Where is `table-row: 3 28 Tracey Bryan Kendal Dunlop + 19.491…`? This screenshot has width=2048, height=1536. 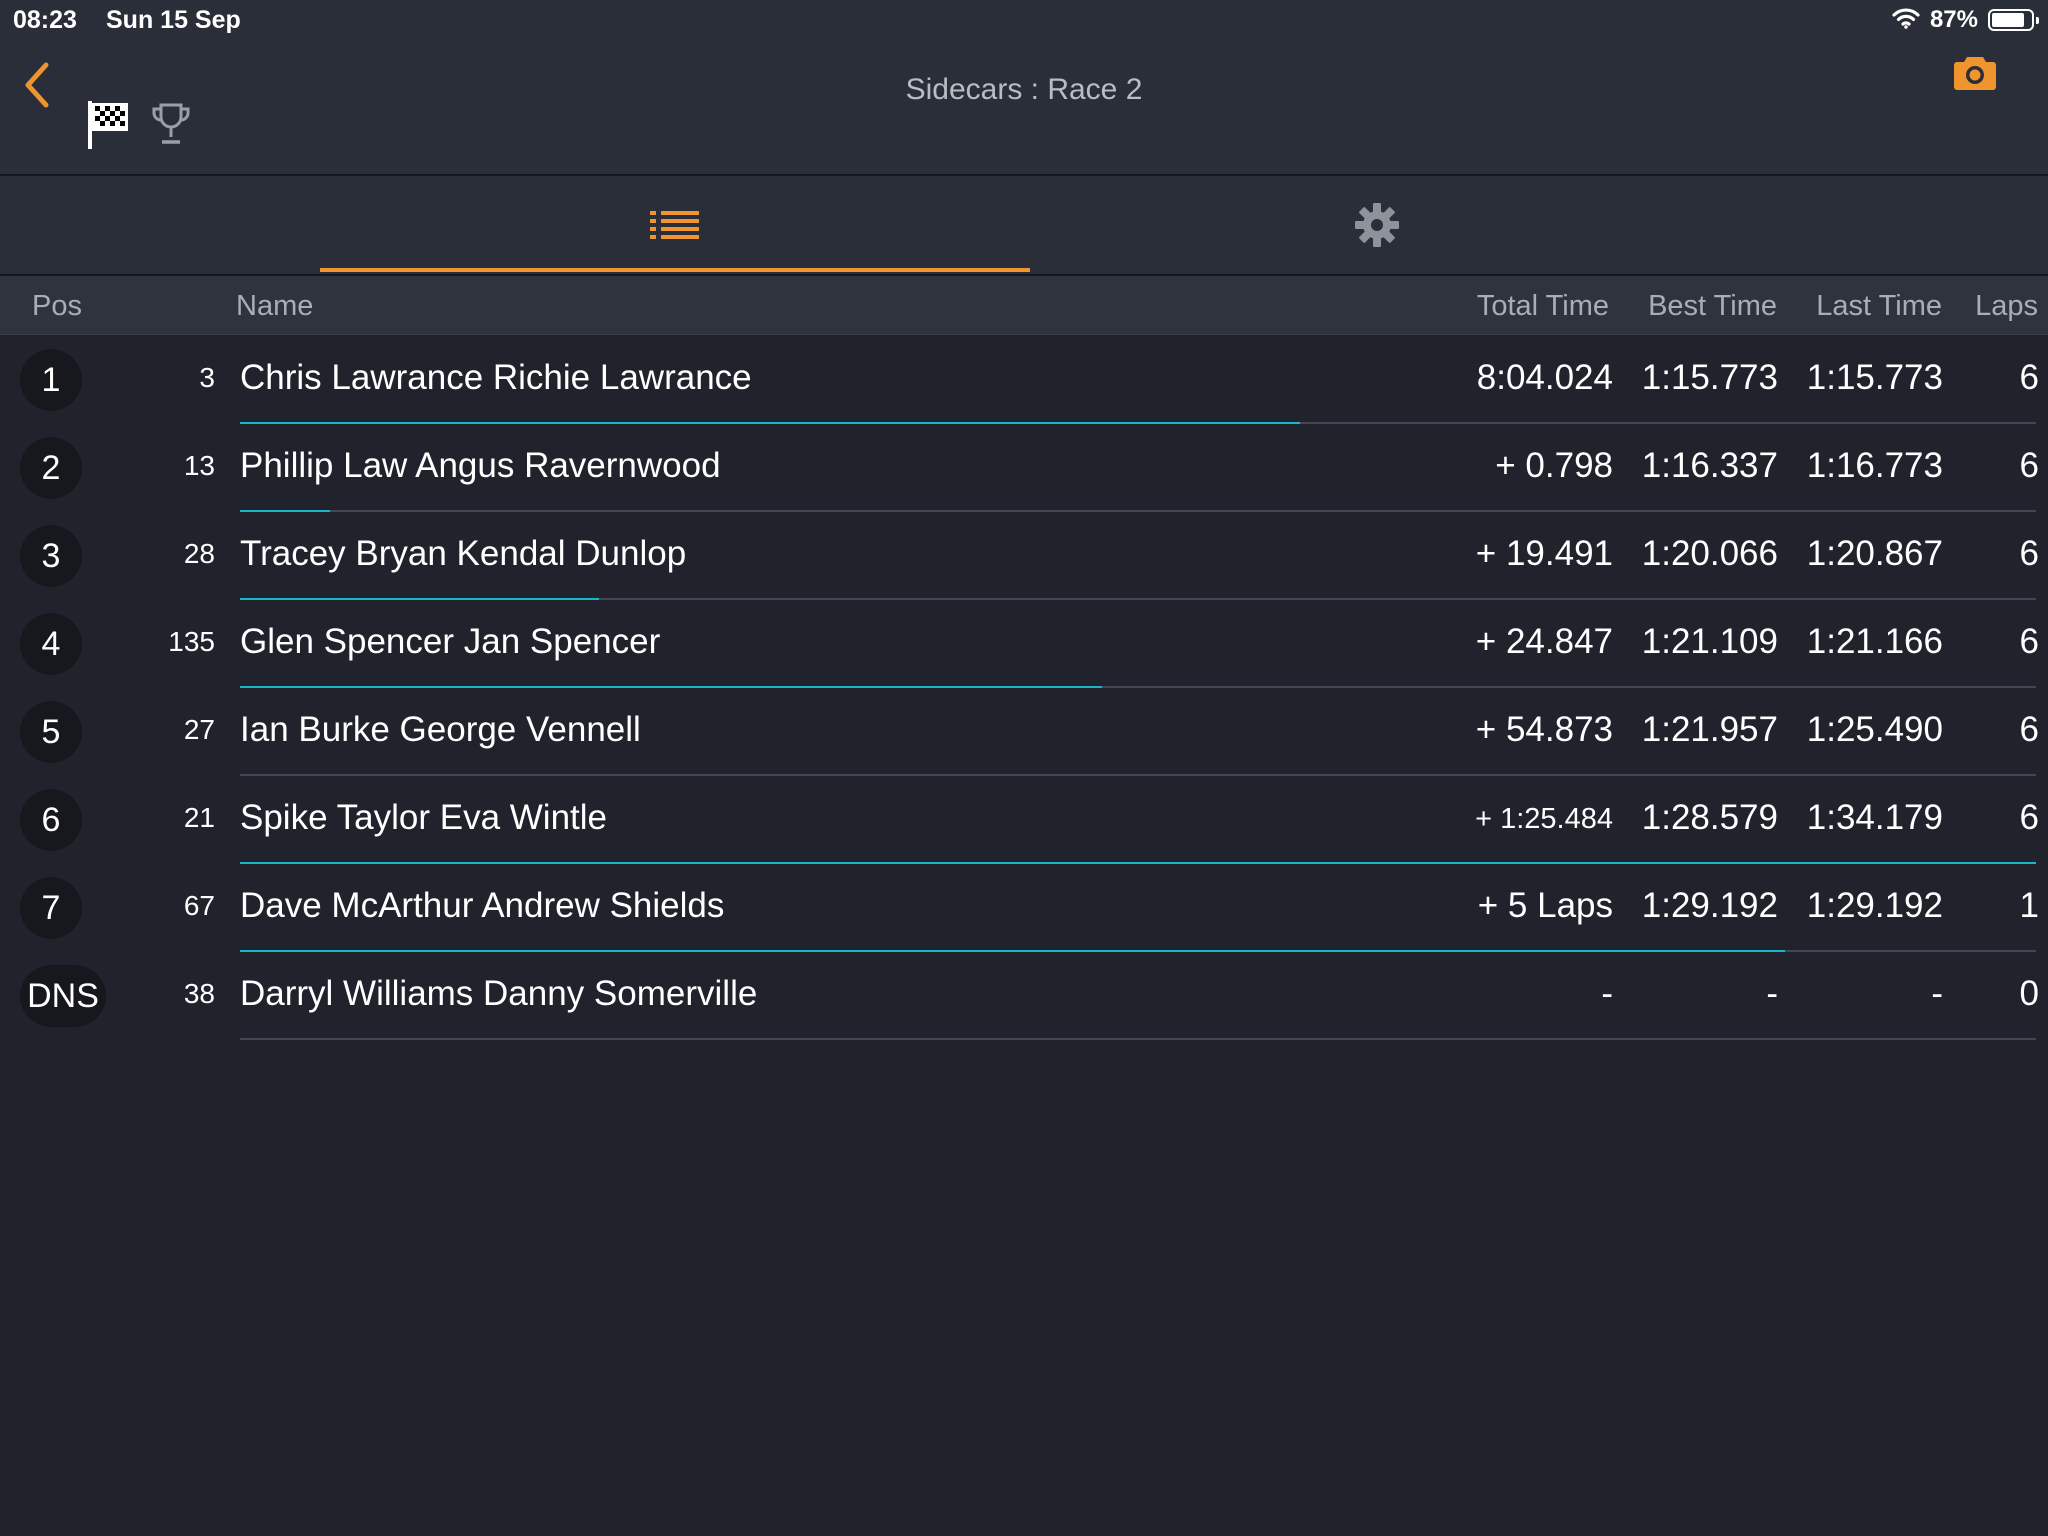 table-row: 3 28 Tracey Bryan Kendal Dunlop + 19.491… is located at coordinates (1024, 556).